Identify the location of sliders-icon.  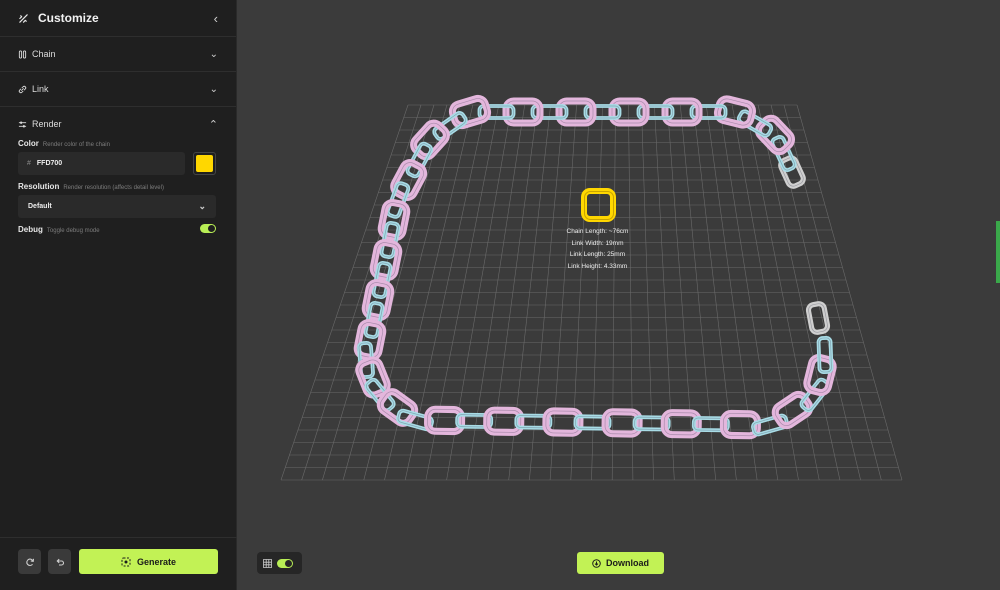
(22, 124).